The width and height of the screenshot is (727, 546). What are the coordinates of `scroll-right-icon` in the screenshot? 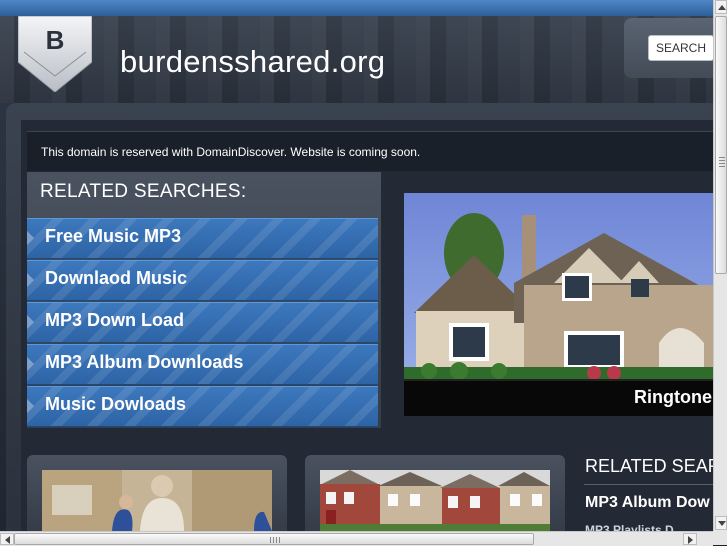 It's located at (690, 540).